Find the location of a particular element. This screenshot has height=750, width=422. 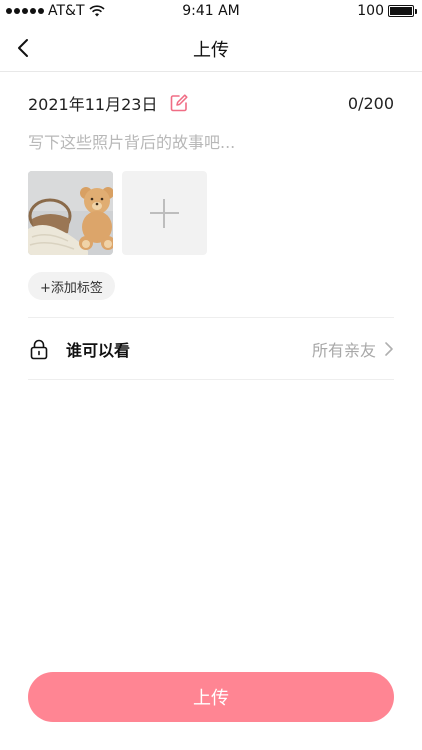

photo-row is located at coordinates (117, 213).